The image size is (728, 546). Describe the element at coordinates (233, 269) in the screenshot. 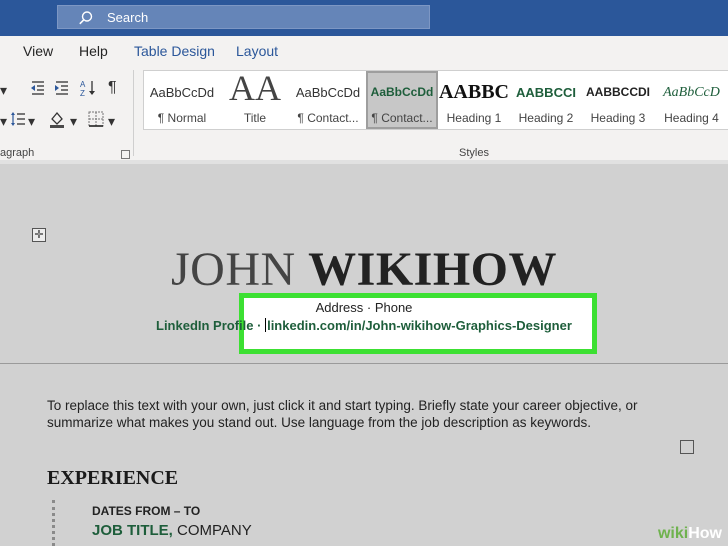

I see `name-first: JOHN` at that location.